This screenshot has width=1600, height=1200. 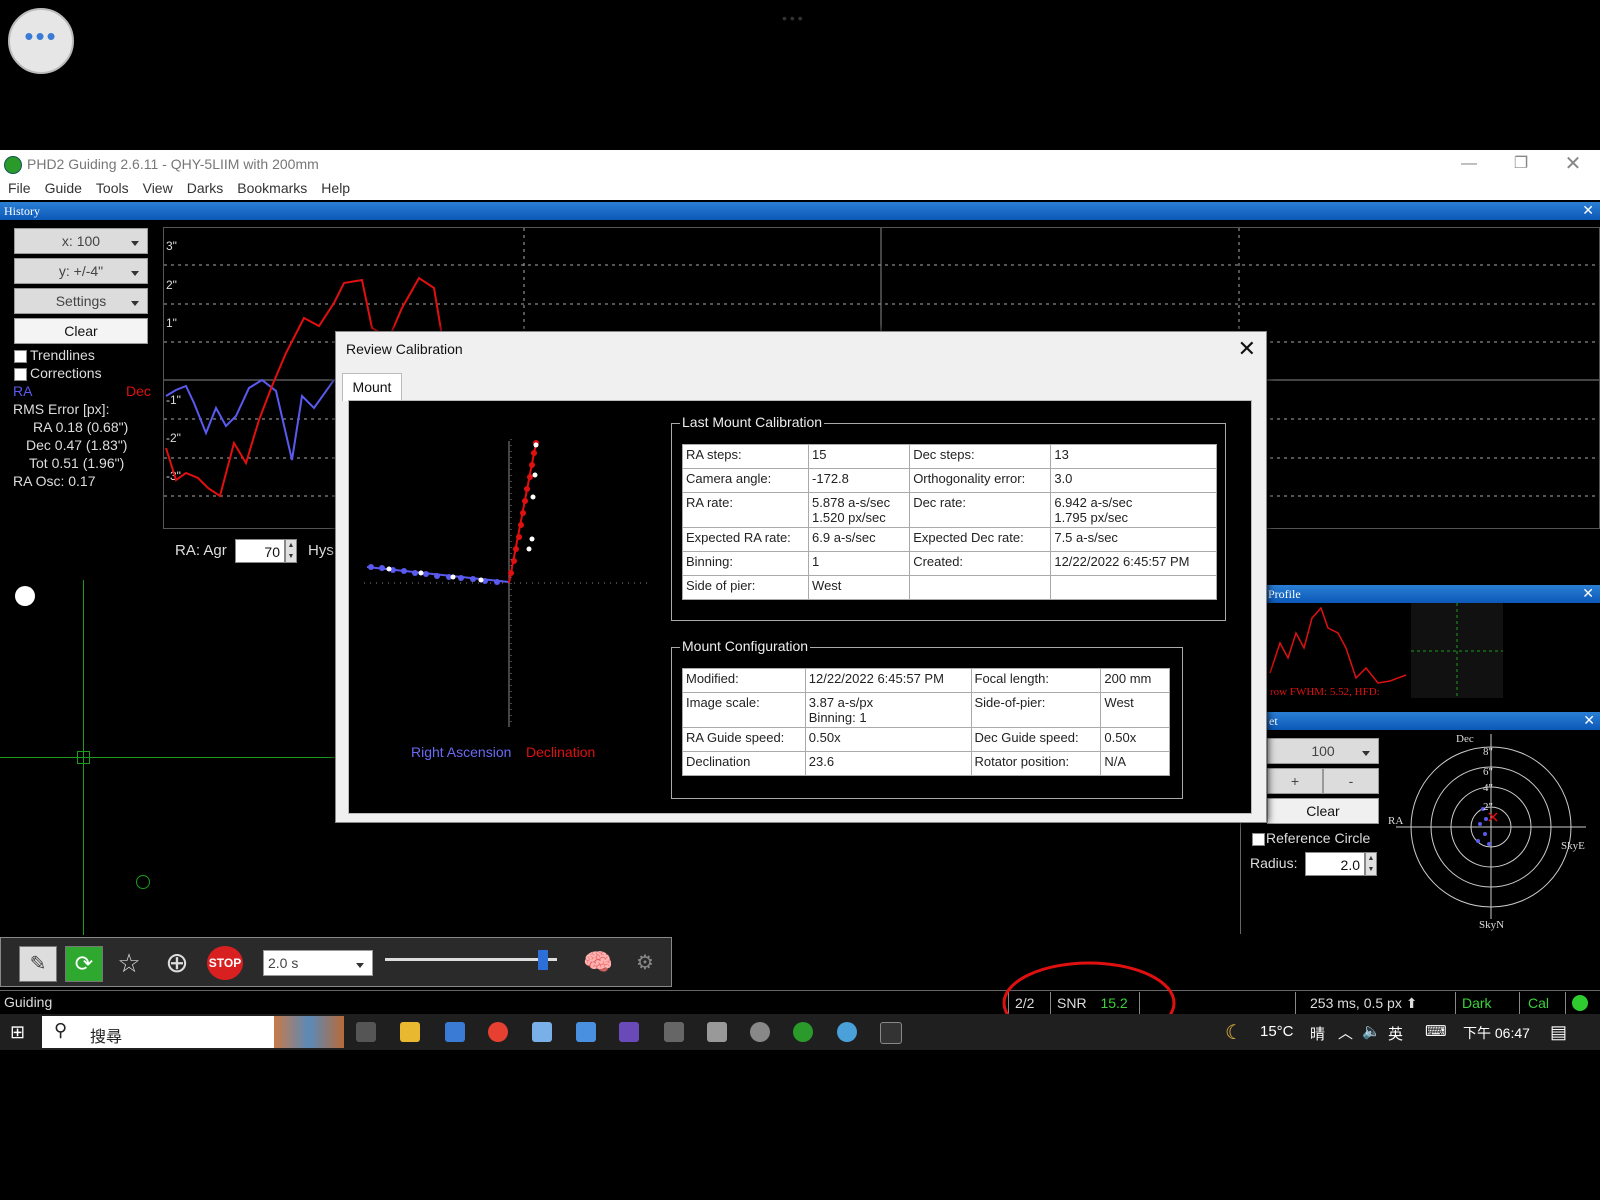 What do you see at coordinates (586, 1032) in the screenshot?
I see `window-app-icon` at bounding box center [586, 1032].